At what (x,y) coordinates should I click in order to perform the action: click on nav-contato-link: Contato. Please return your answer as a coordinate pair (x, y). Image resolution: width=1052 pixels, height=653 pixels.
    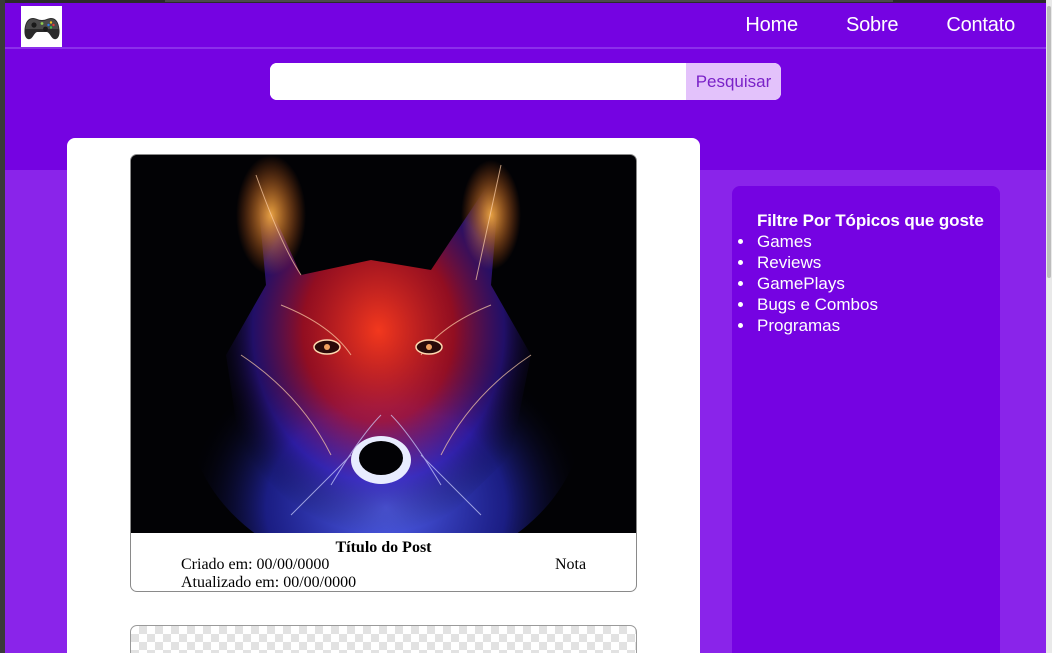
    Looking at the image, I should click on (980, 25).